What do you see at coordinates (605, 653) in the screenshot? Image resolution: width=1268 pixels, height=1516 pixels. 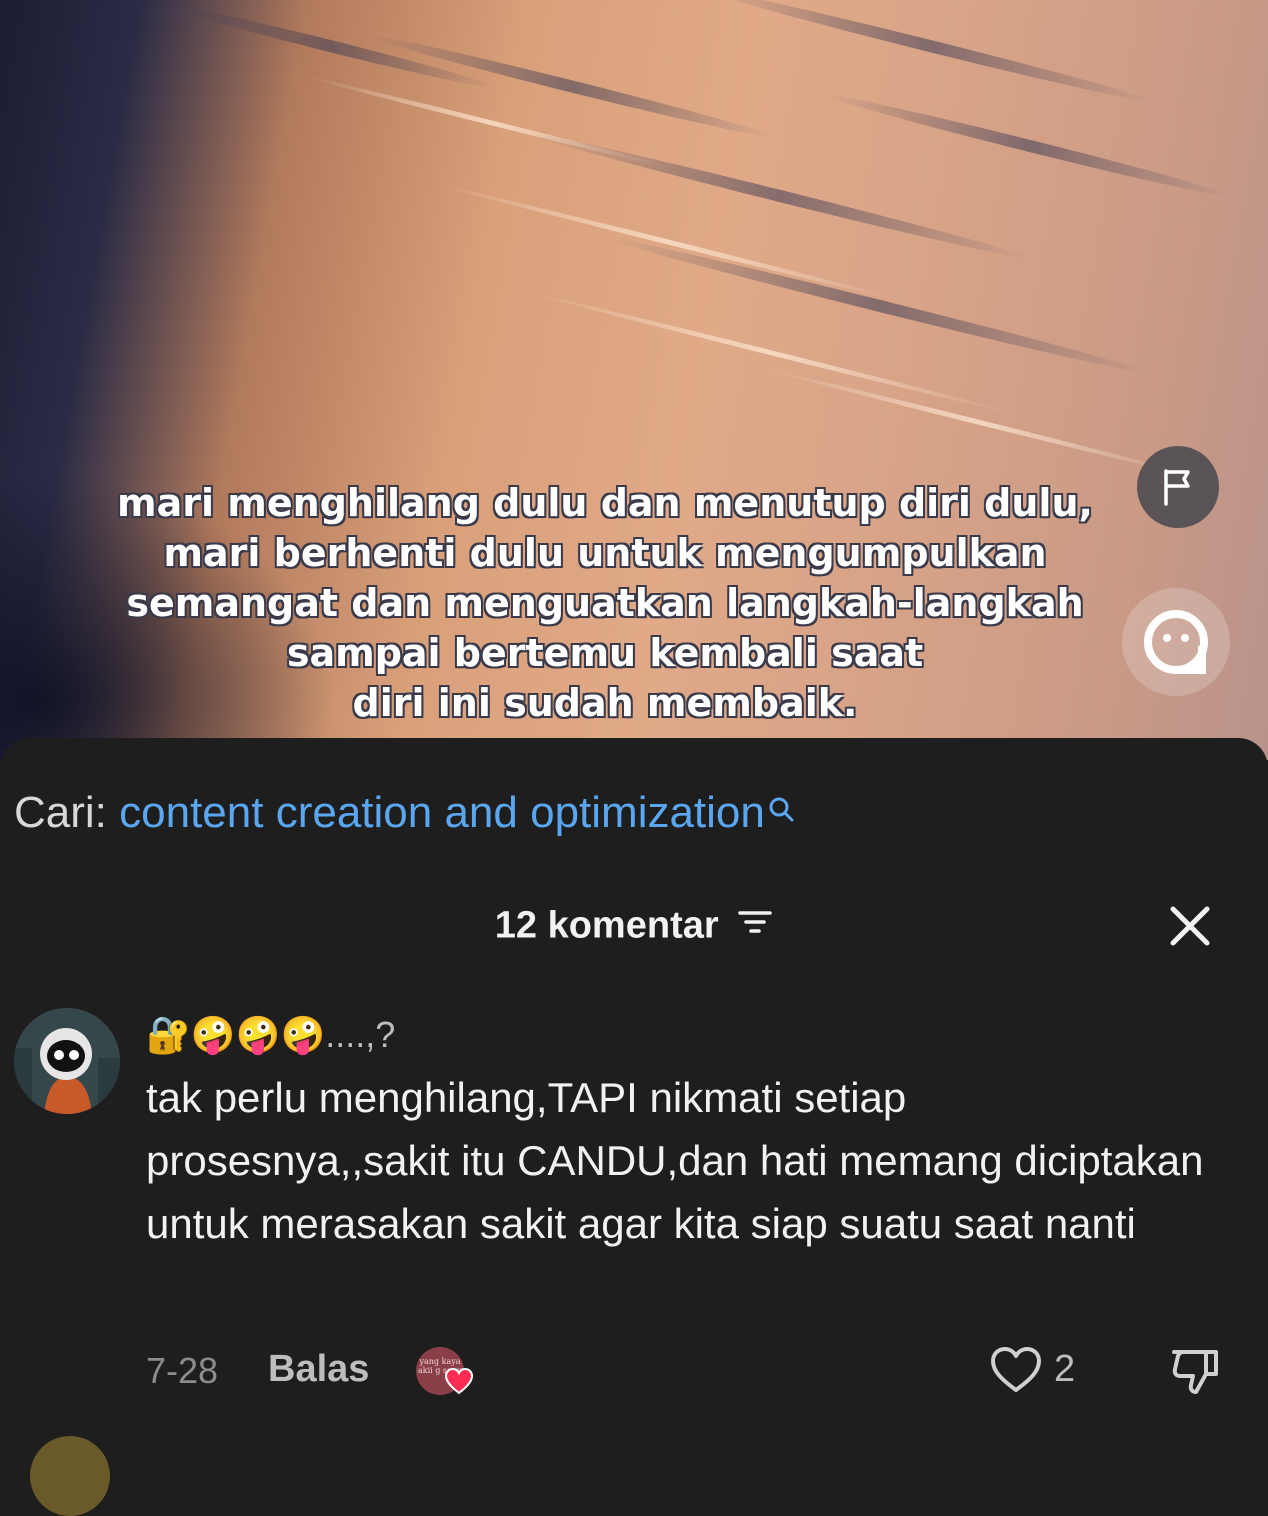 I see `caption-line: sampai bertemu kembali saat` at bounding box center [605, 653].